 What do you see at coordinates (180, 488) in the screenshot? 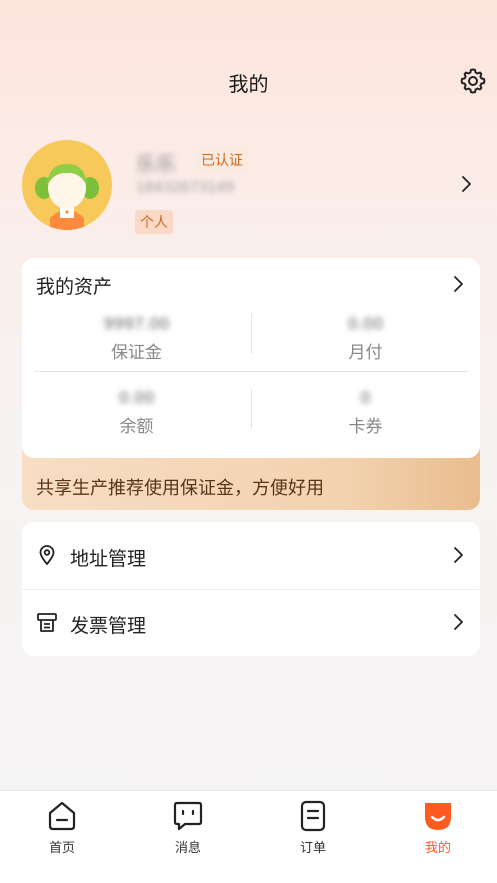
I see `promo-text: 共享生产推荐使用保证金，方便好用` at bounding box center [180, 488].